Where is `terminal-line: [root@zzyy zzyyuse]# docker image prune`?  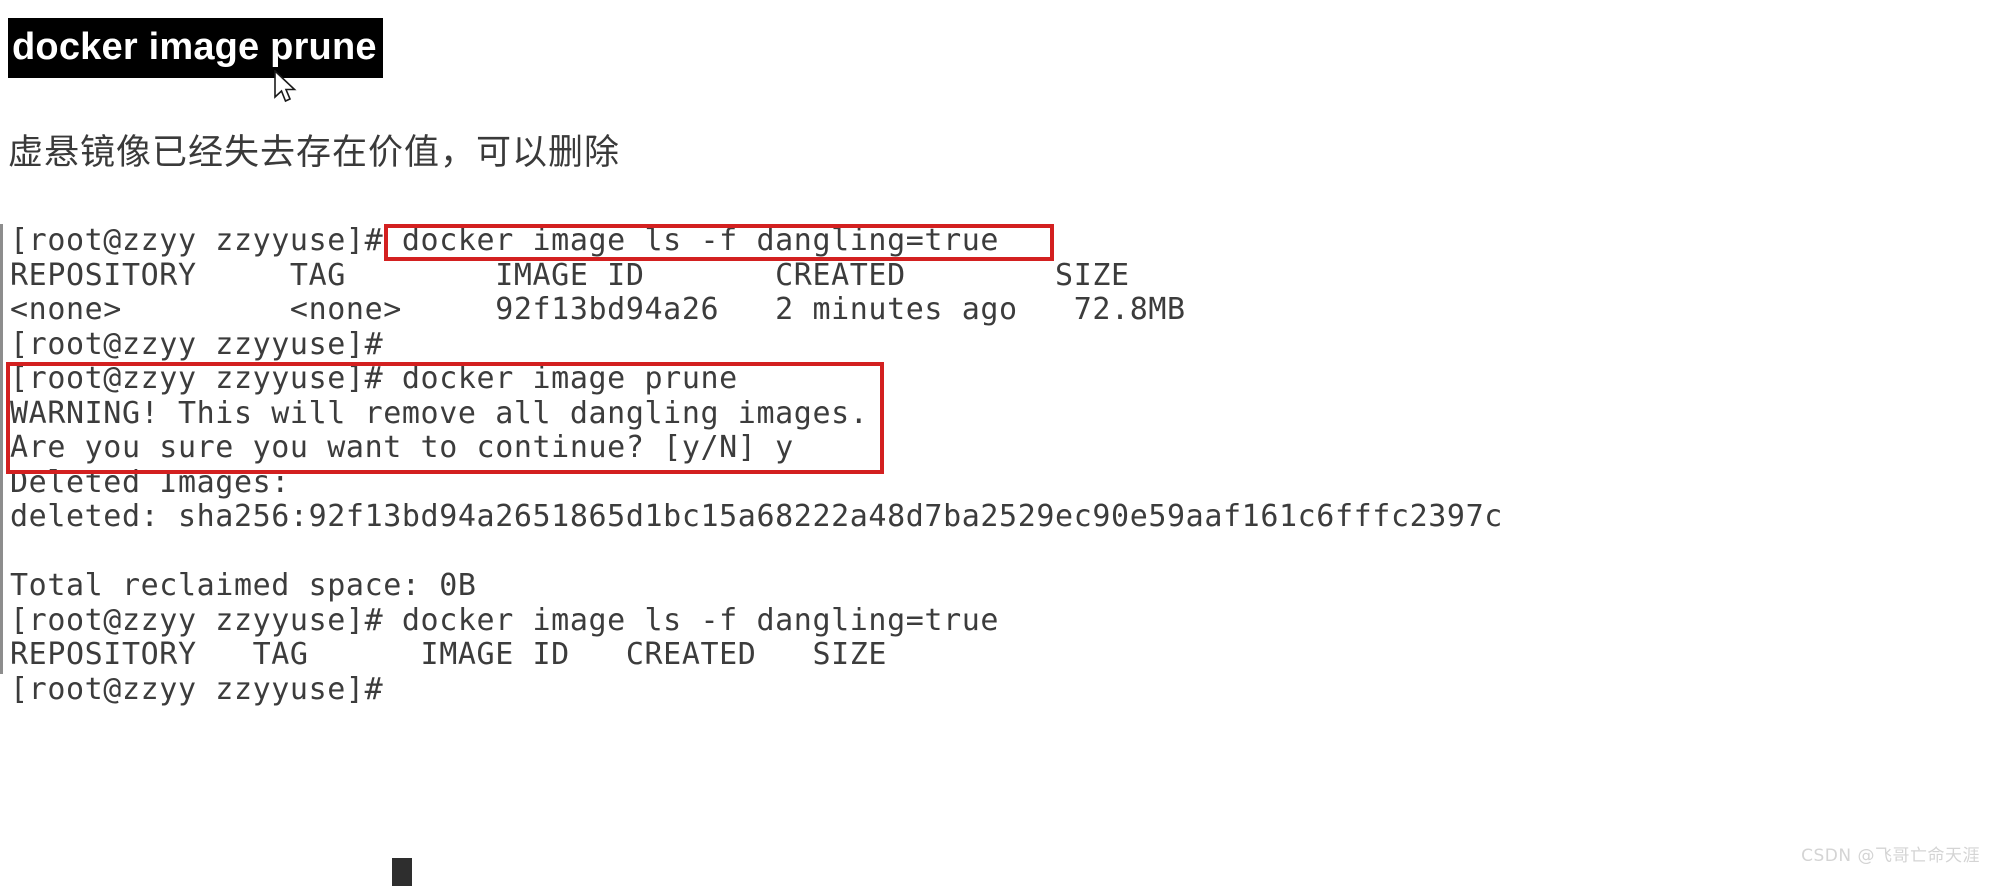 terminal-line: [root@zzyy zzyyuse]# docker image prune is located at coordinates (374, 378).